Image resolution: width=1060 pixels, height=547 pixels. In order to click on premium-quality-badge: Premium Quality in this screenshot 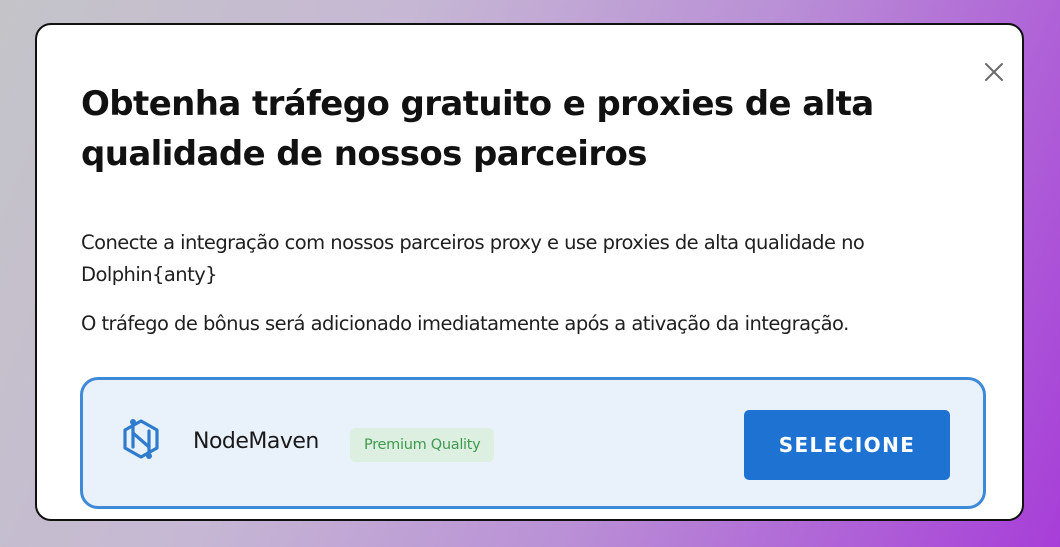, I will do `click(422, 445)`.